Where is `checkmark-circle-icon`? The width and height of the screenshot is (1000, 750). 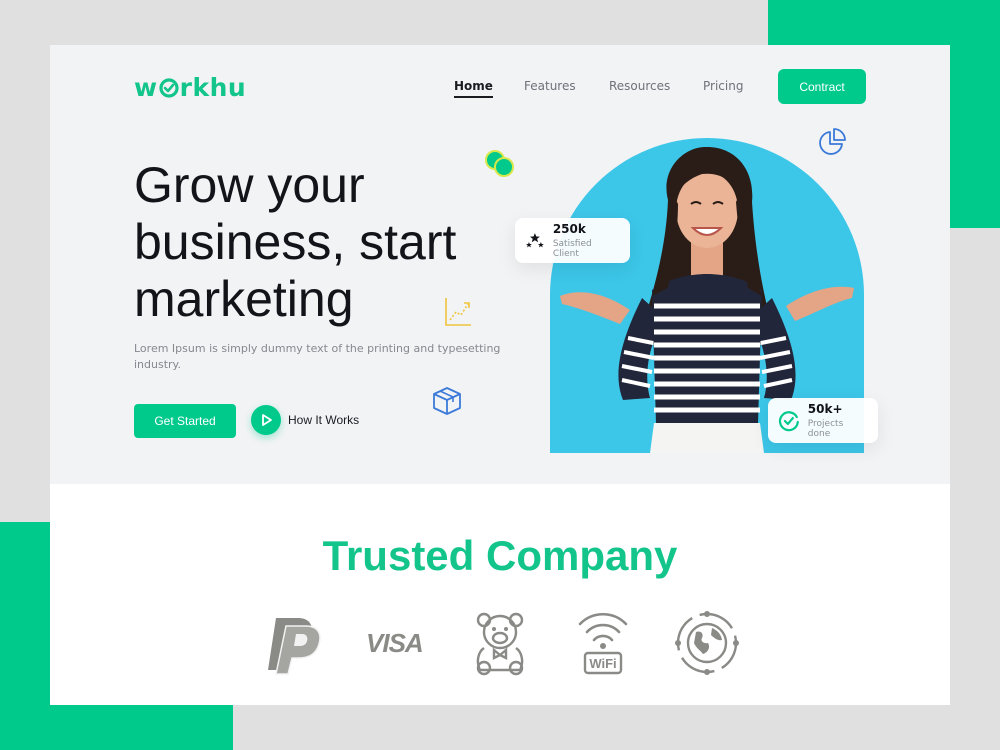
checkmark-circle-icon is located at coordinates (788, 420).